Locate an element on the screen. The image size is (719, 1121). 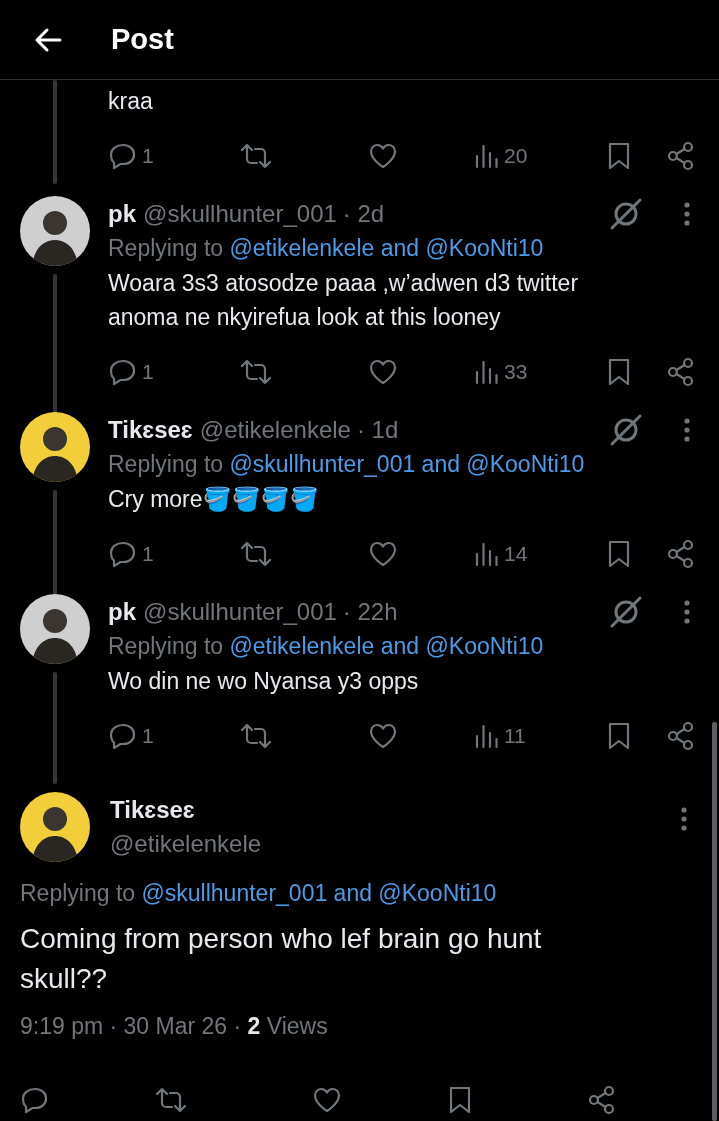
view-count: 14 is located at coordinates (516, 554).